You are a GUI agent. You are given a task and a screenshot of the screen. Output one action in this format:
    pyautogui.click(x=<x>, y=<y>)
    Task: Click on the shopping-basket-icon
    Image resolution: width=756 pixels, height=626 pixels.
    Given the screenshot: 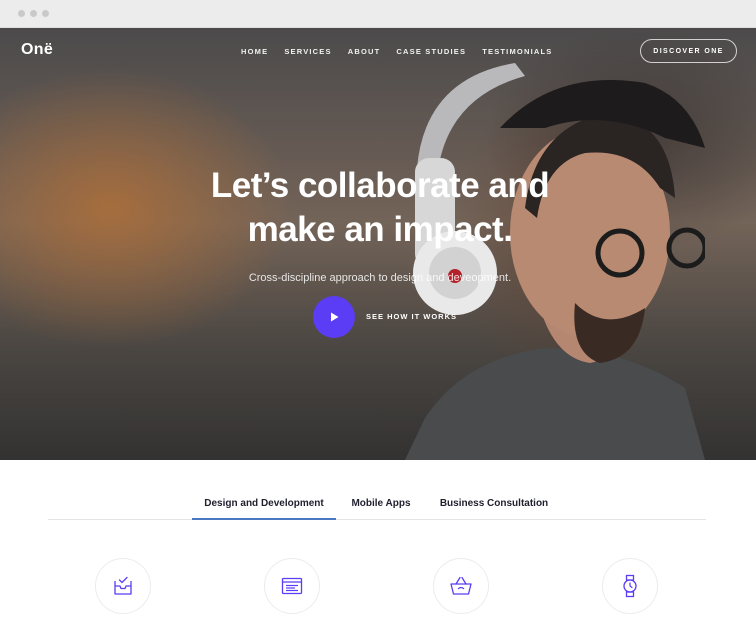 What is the action you would take?
    pyautogui.click(x=461, y=585)
    